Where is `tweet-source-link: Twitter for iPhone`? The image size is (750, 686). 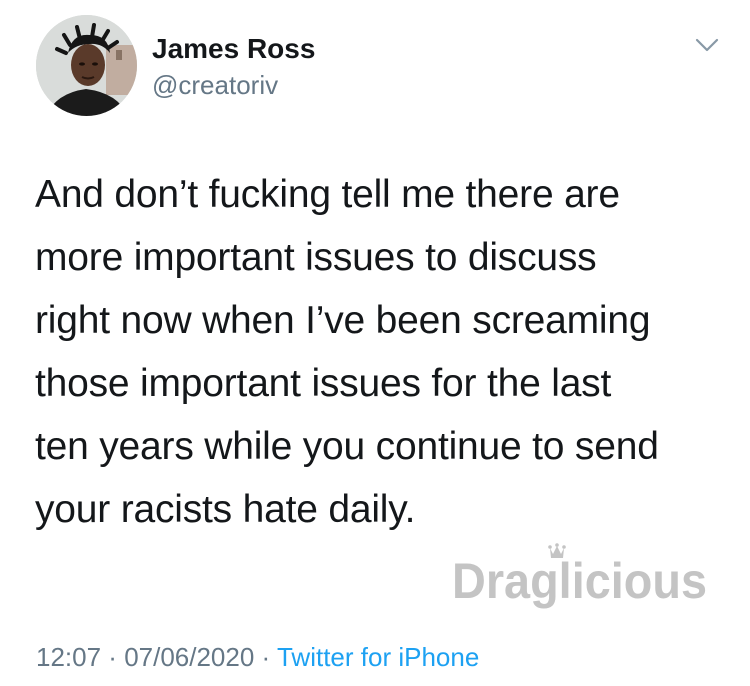 tweet-source-link: Twitter for iPhone is located at coordinates (378, 657).